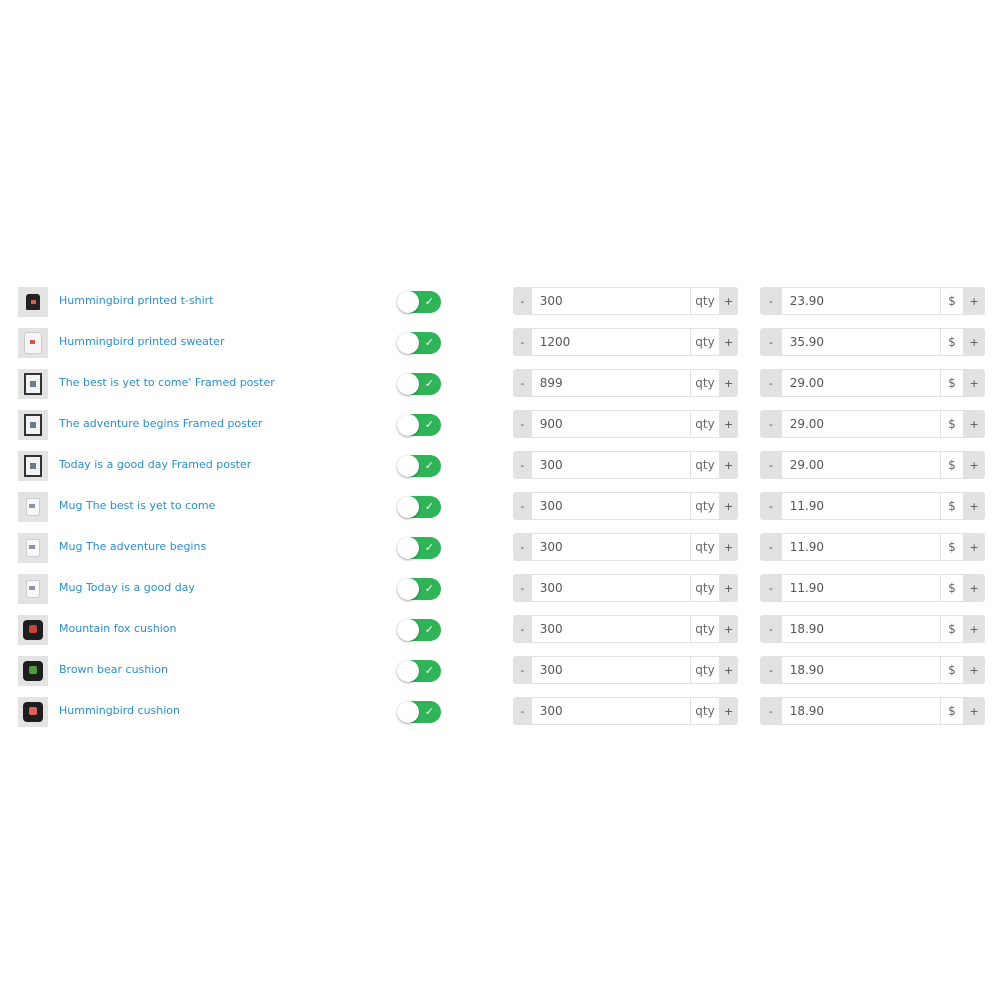  Describe the element at coordinates (113, 669) in the screenshot. I see `product-name-link: Brown bear cushion` at that location.